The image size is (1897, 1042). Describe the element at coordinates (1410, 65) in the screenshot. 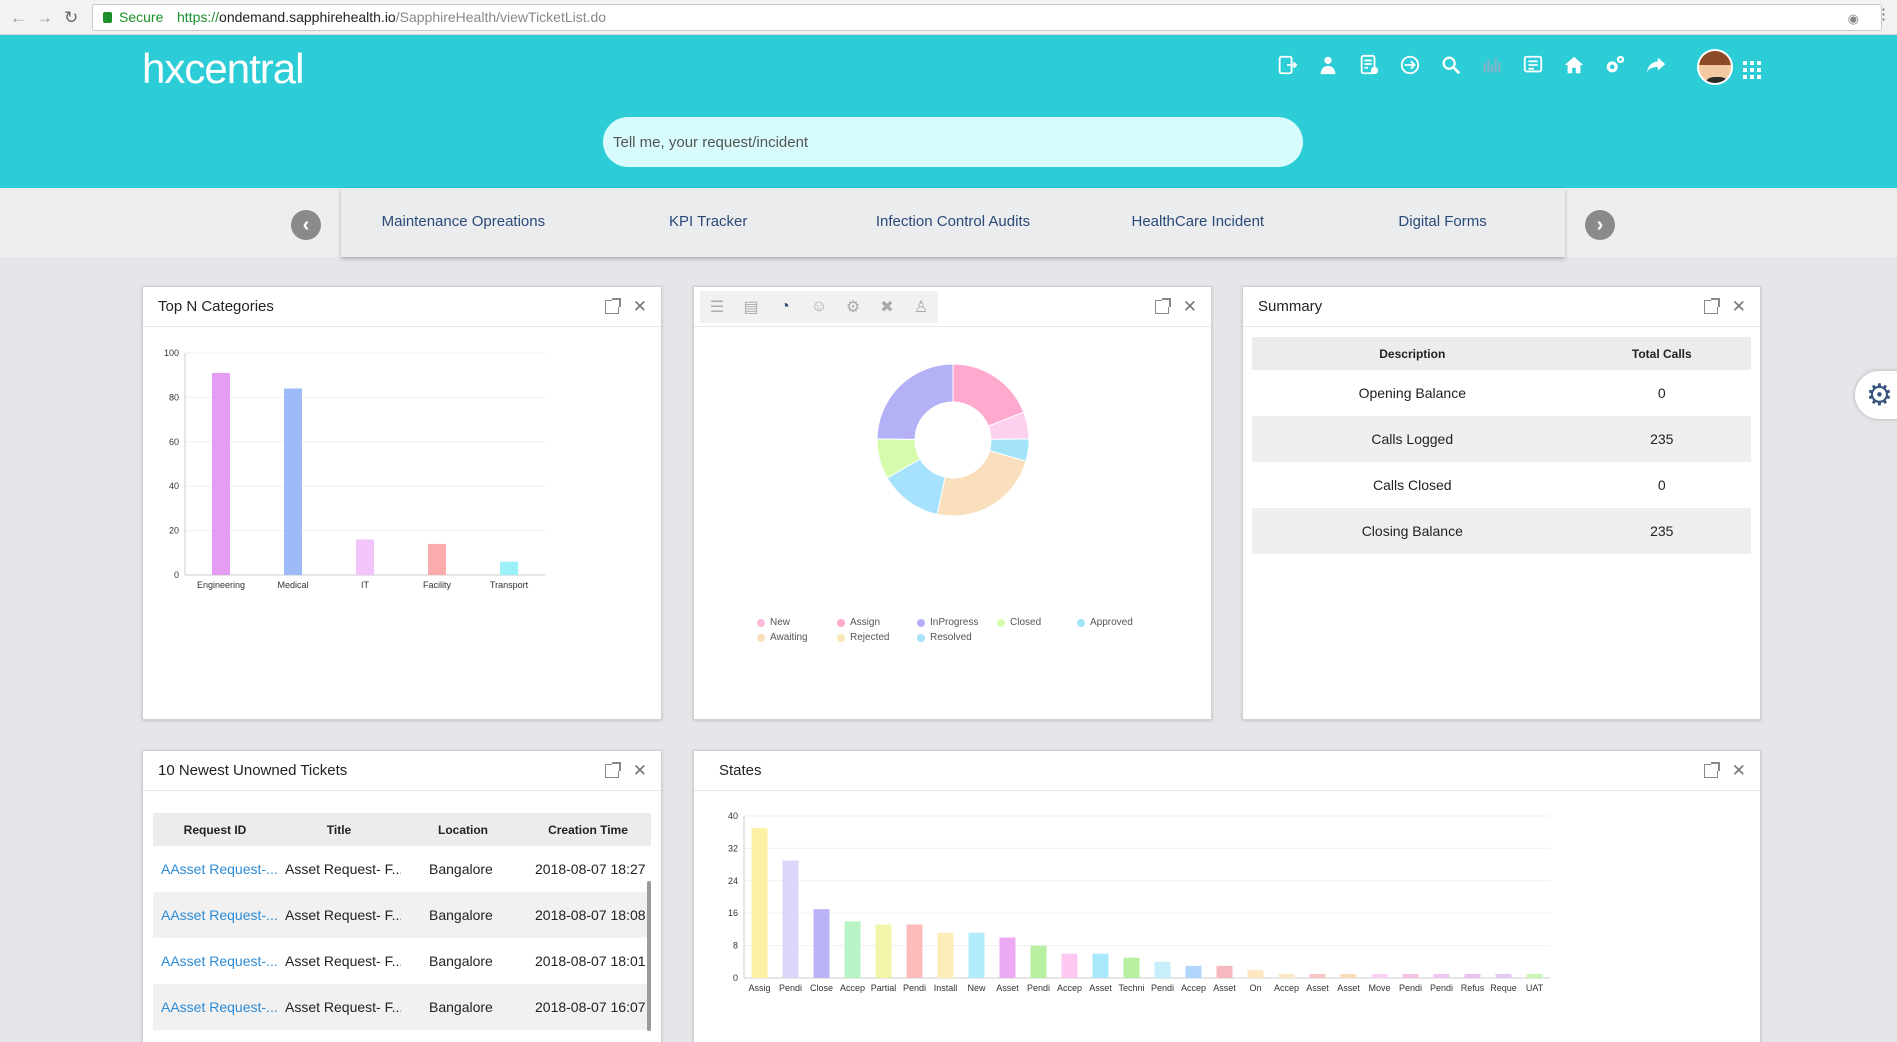

I see `signin-icon` at that location.